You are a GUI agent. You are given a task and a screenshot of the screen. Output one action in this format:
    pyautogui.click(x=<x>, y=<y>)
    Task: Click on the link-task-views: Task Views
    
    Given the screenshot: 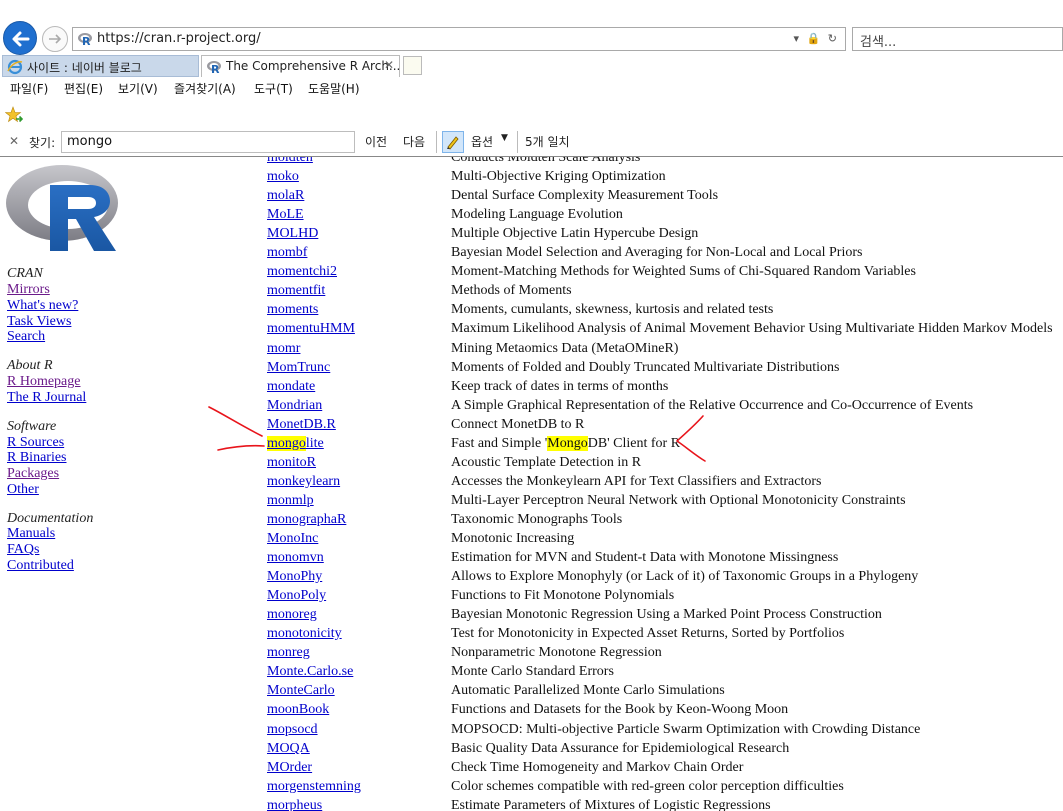 What is the action you would take?
    pyautogui.click(x=39, y=322)
    